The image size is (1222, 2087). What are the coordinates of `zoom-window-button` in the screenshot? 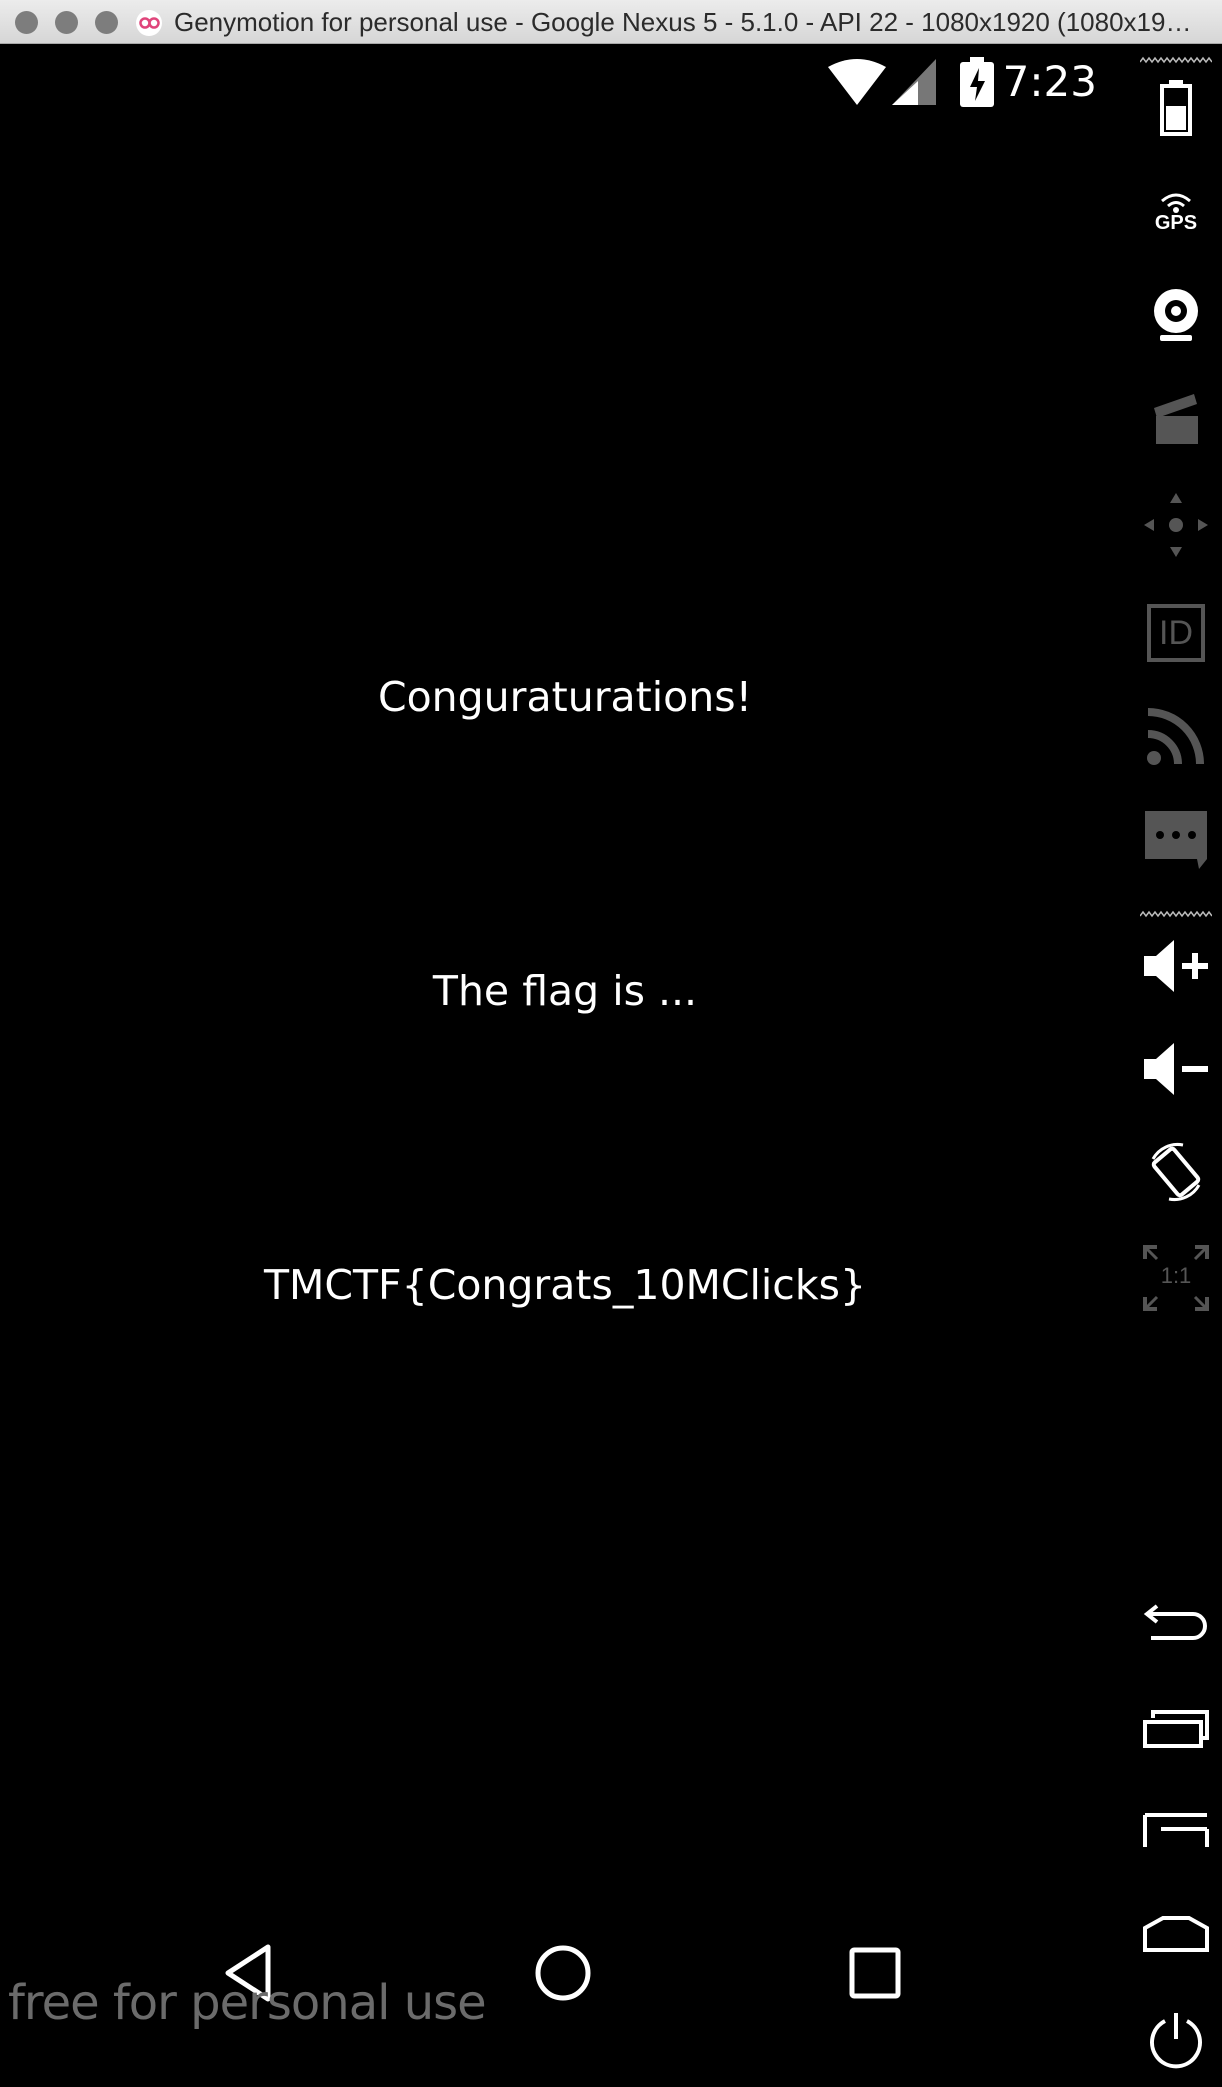 It's located at (106, 22).